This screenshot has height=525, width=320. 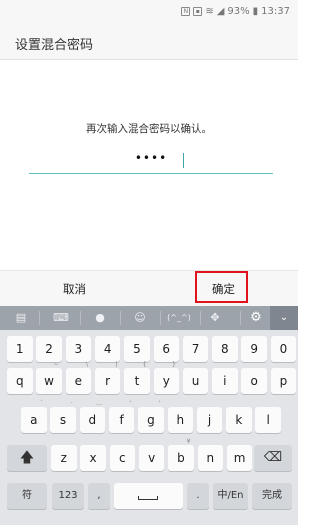 What do you see at coordinates (149, 12) in the screenshot?
I see `status-bar: N ▪ ≋ ◢ 93% ▮ 13:37` at bounding box center [149, 12].